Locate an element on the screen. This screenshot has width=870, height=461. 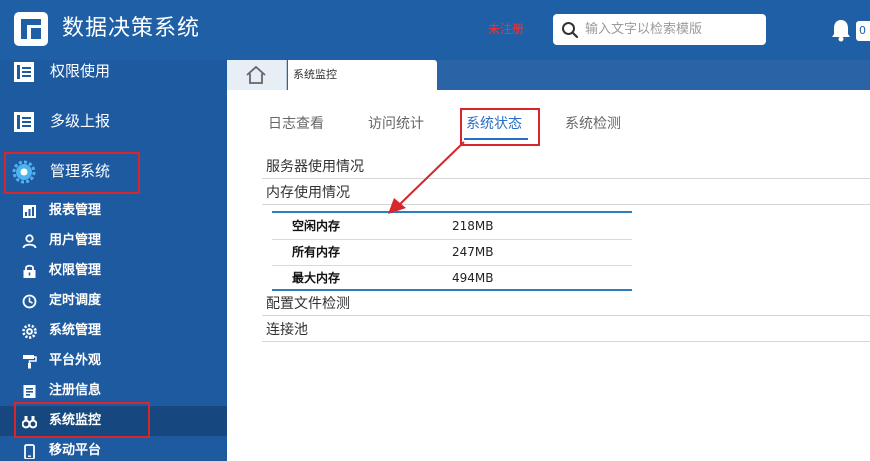
sidebar-subitem-schedule: 定时调度 is located at coordinates (113, 301).